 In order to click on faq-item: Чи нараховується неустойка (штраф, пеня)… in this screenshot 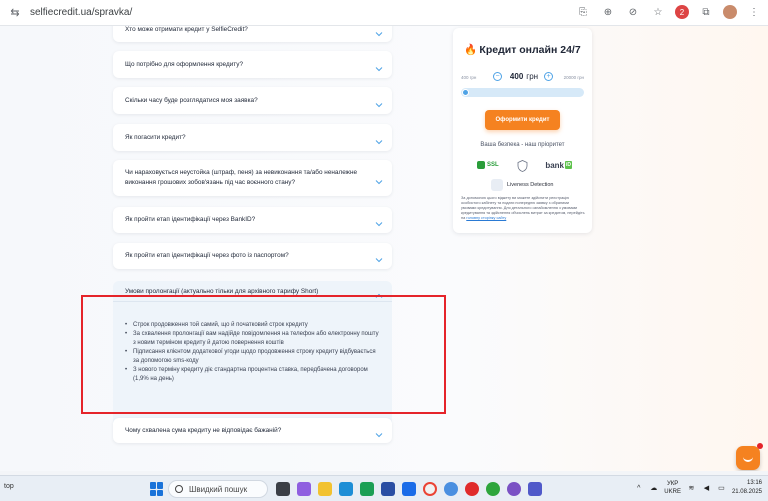, I will do `click(252, 178)`.